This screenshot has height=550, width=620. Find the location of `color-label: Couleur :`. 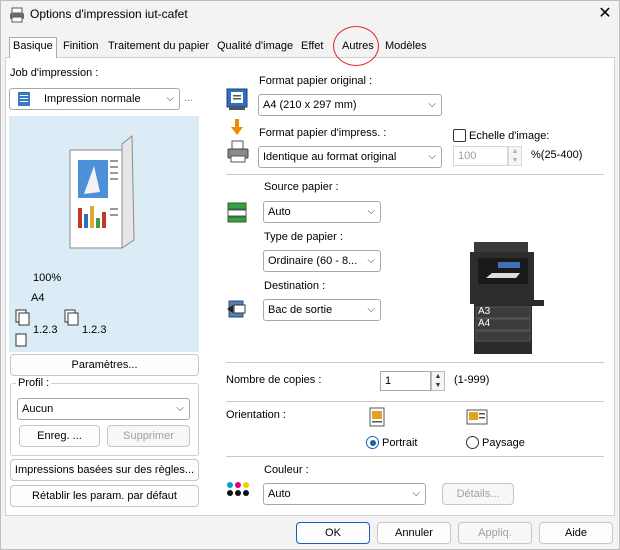

color-label: Couleur : is located at coordinates (286, 470).